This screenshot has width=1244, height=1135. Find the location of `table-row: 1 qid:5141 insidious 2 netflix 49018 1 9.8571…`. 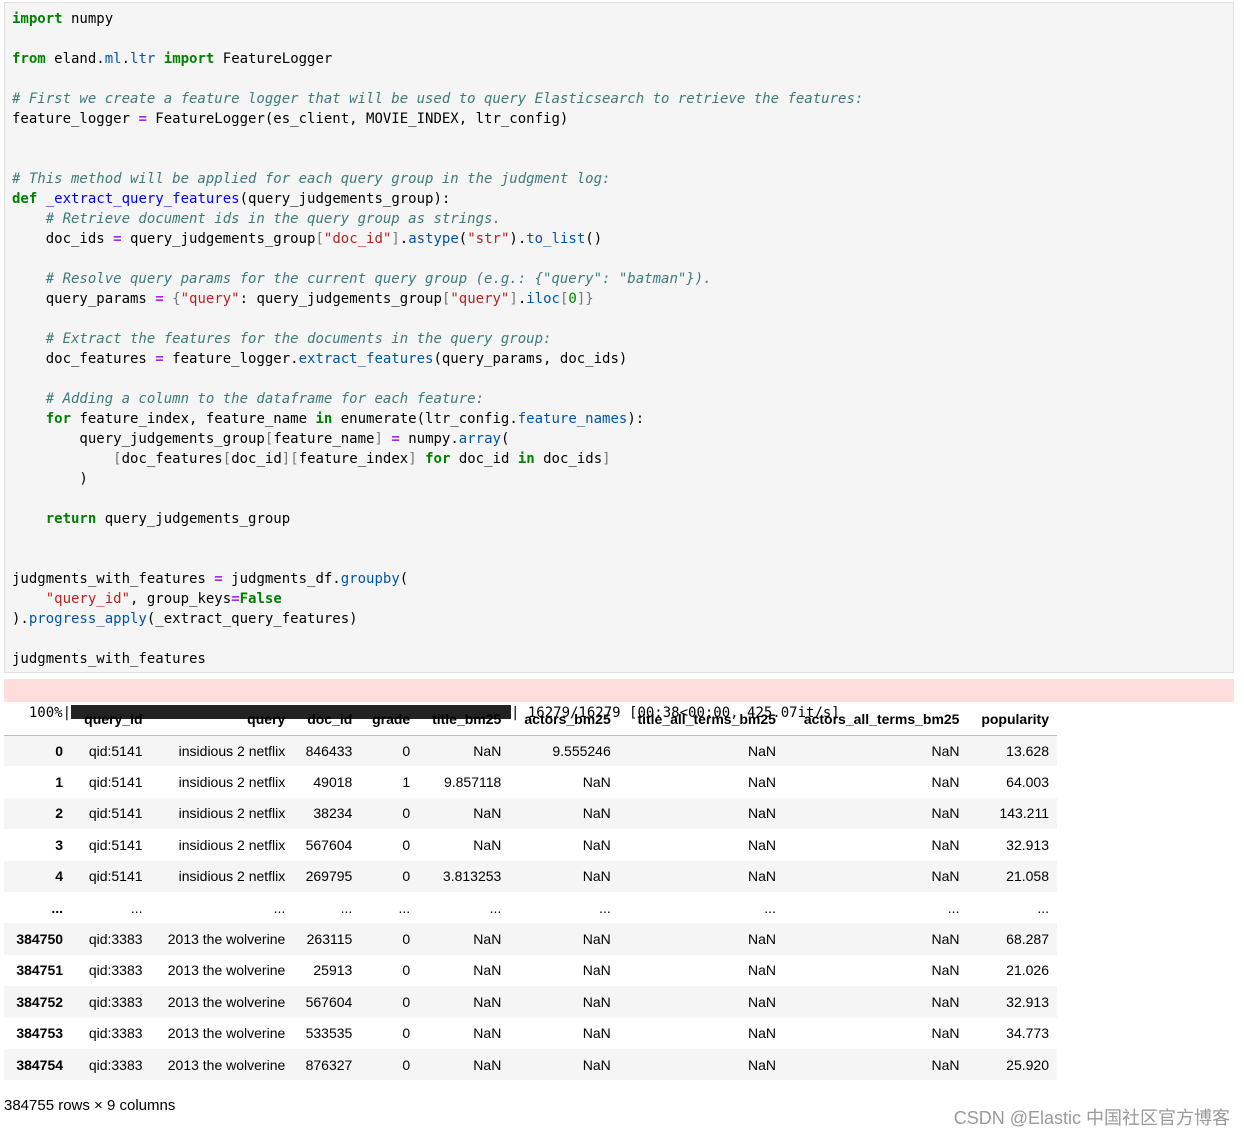

table-row: 1 qid:5141 insidious 2 netflix 49018 1 9.8571… is located at coordinates (530, 781).